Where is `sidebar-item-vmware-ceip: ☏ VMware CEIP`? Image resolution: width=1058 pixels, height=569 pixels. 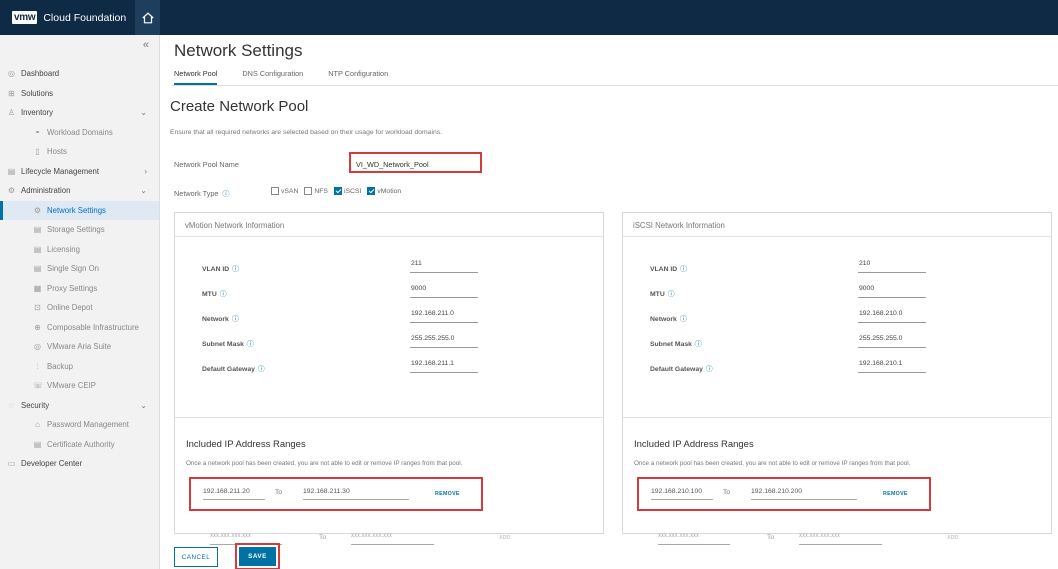
sidebar-item-vmware-ceip: ☏ VMware CEIP is located at coordinates (79, 386).